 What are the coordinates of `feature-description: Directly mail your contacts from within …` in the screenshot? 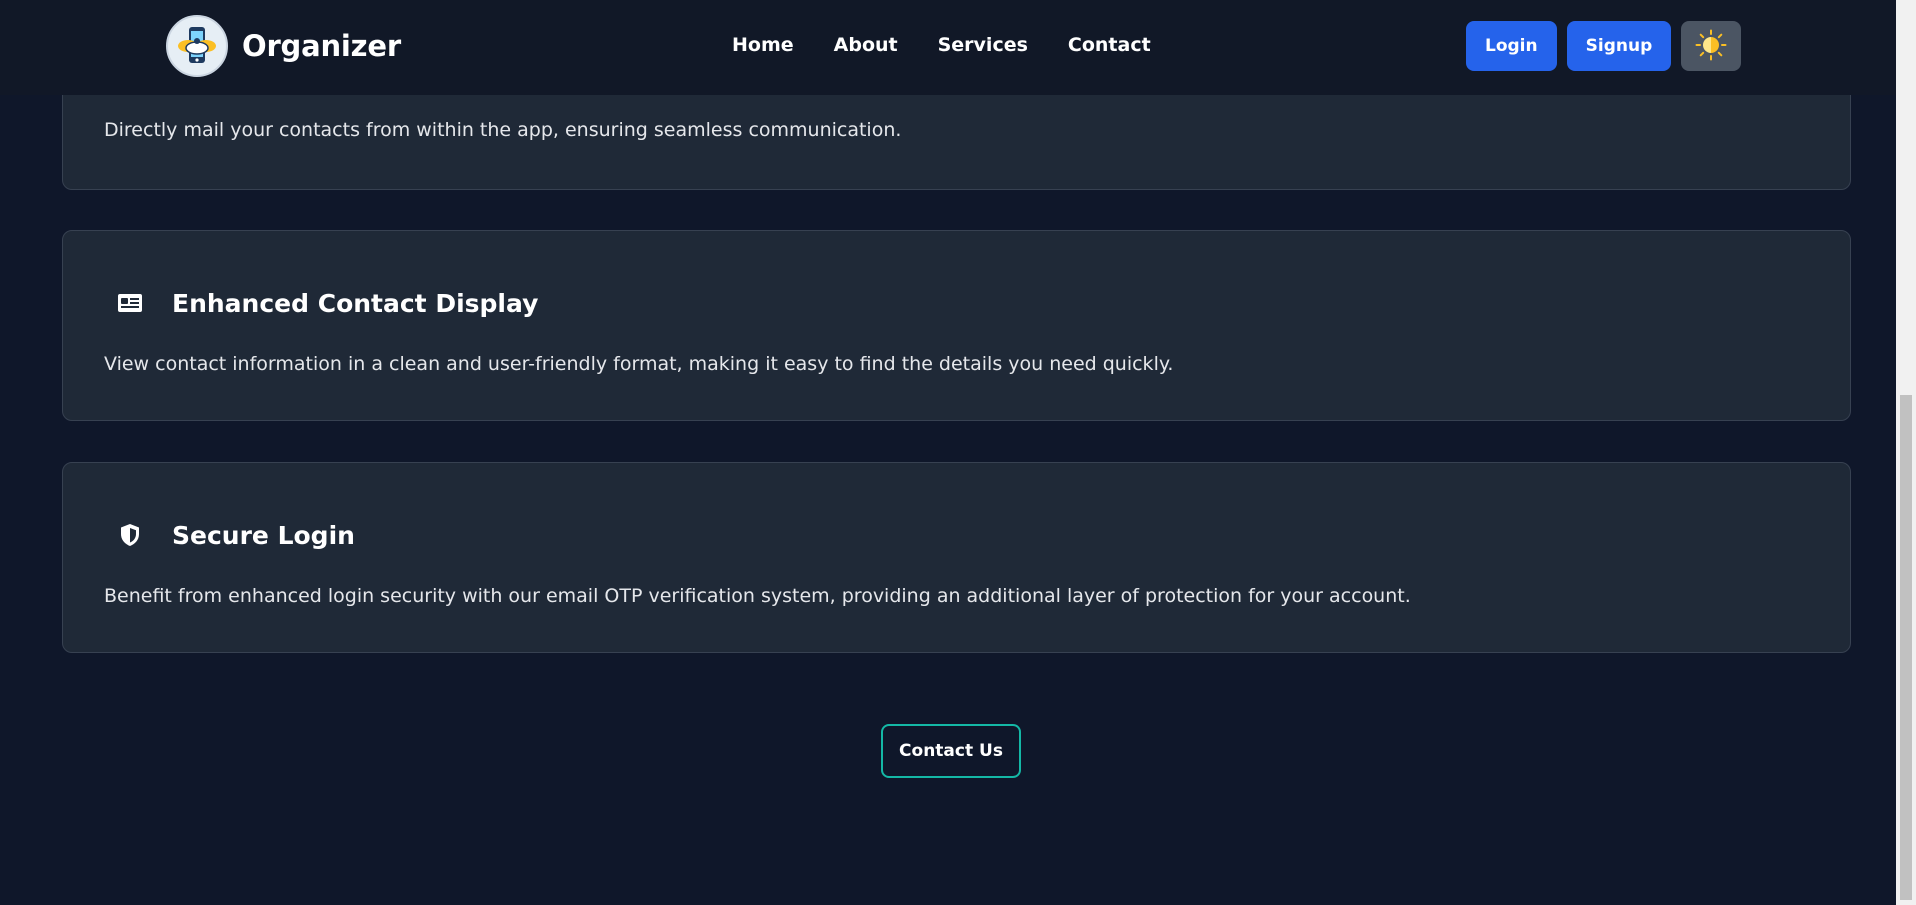 It's located at (503, 130).